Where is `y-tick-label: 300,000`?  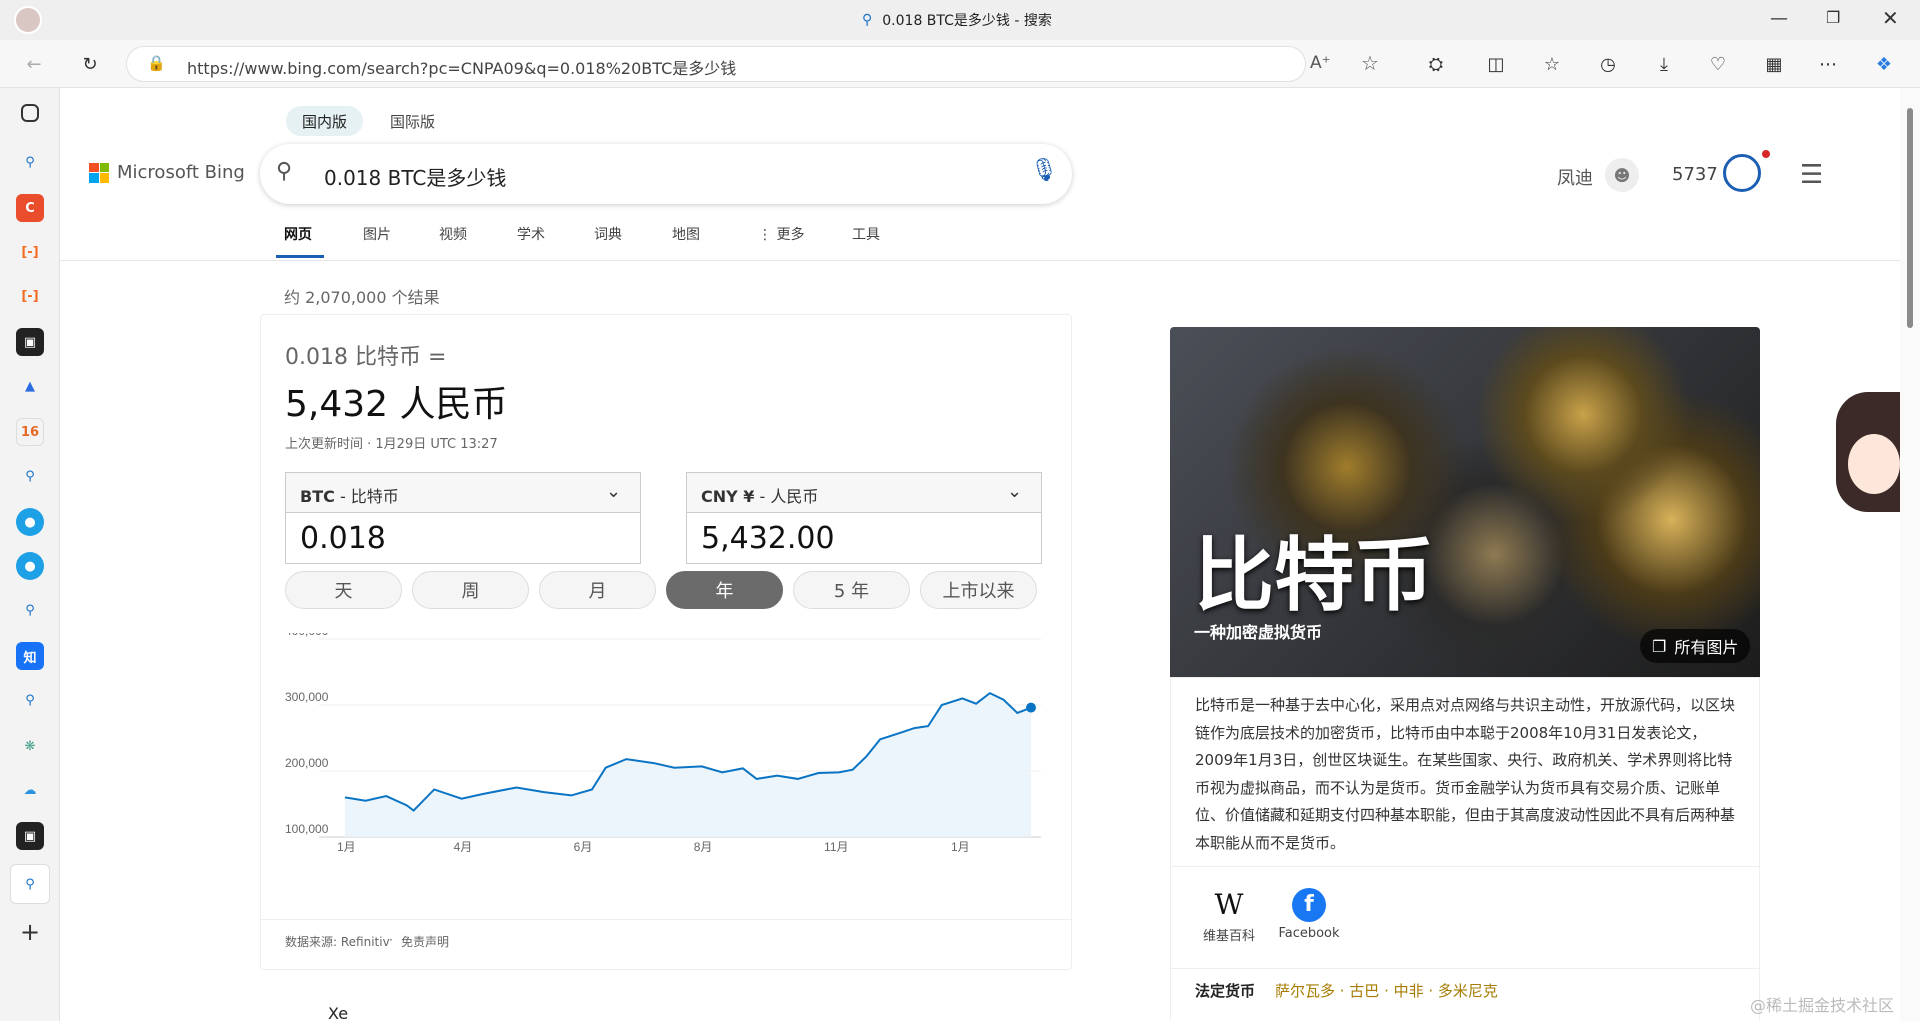
y-tick-label: 300,000 is located at coordinates (307, 697).